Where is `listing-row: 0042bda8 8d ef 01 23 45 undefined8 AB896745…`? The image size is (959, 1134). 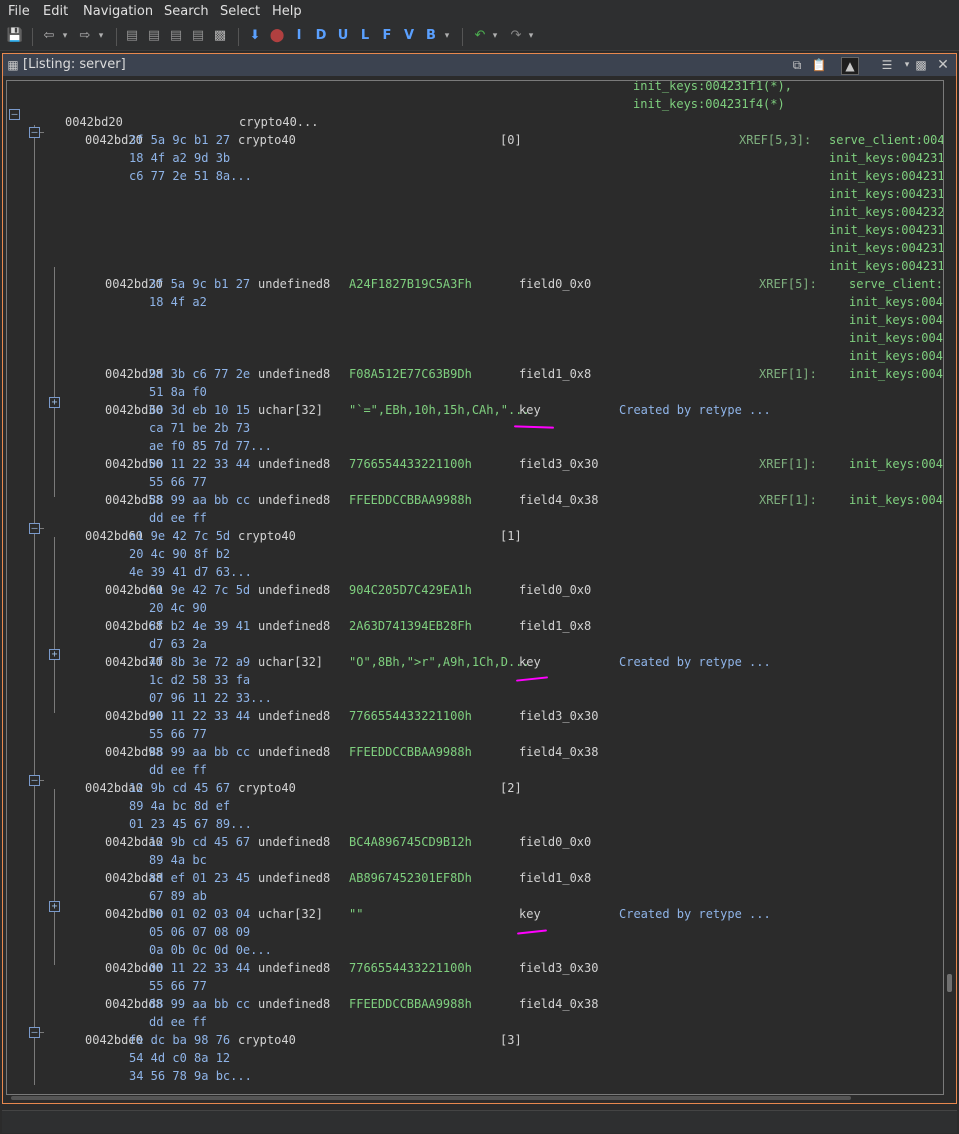 listing-row: 0042bda8 8d ef 01 23 45 undefined8 AB896745… is located at coordinates (475, 878).